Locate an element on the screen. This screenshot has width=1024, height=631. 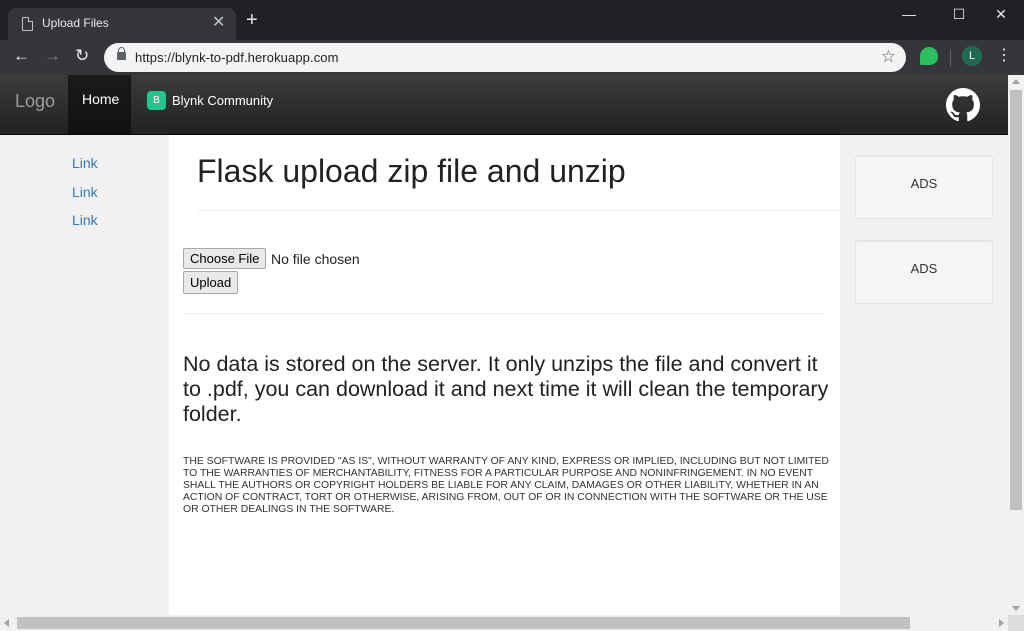
scroll-down-icon is located at coordinates (1016, 608).